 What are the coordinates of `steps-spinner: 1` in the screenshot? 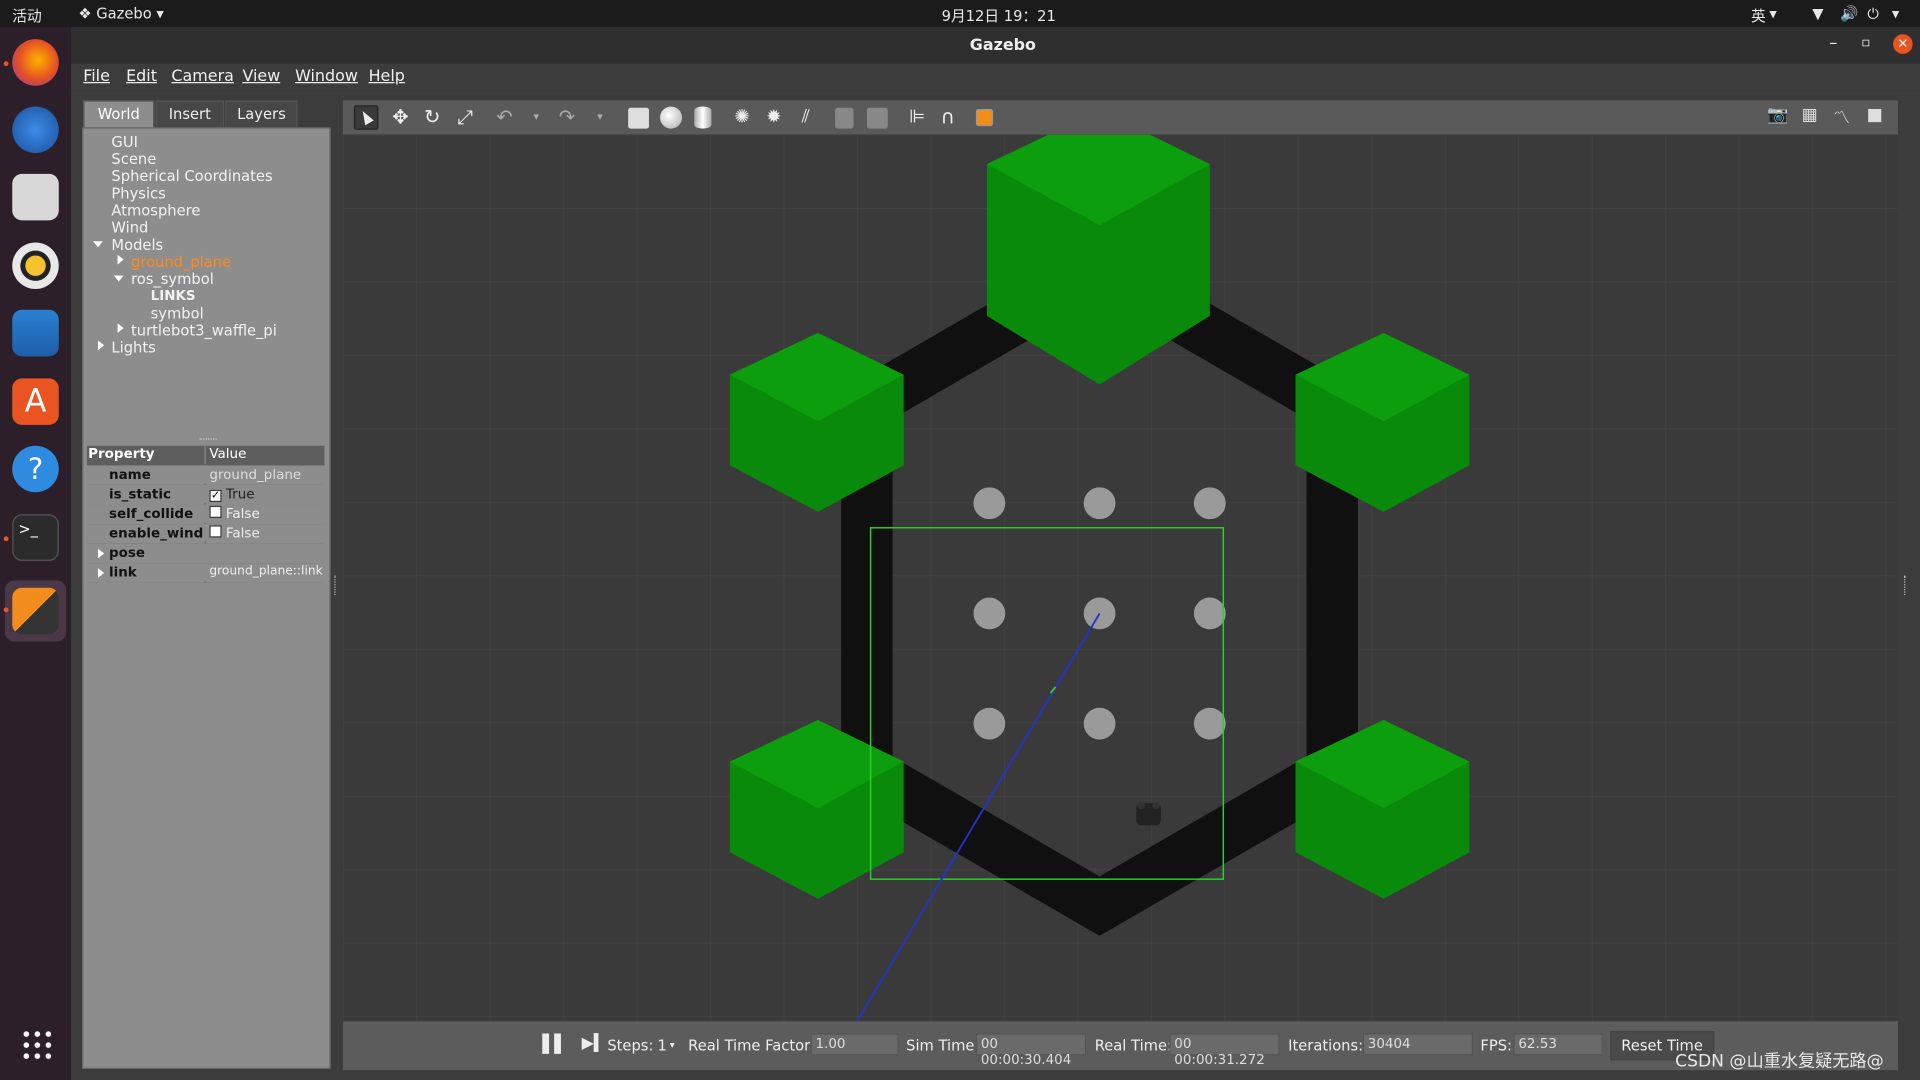 It's located at (662, 1045).